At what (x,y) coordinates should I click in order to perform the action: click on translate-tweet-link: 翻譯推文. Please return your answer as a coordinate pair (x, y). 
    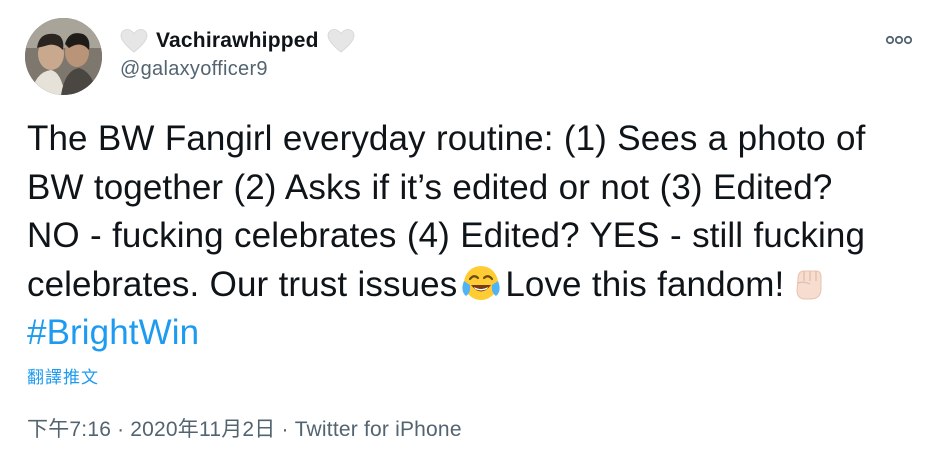
    Looking at the image, I should click on (63, 375).